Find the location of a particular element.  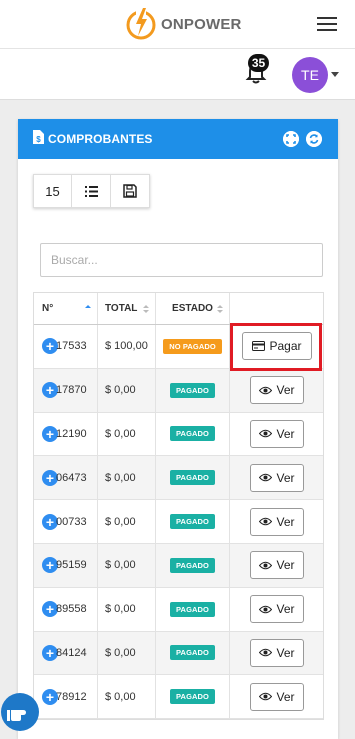

table-row: +78912 $ 0,00 PAGADO Ver is located at coordinates (178, 697).